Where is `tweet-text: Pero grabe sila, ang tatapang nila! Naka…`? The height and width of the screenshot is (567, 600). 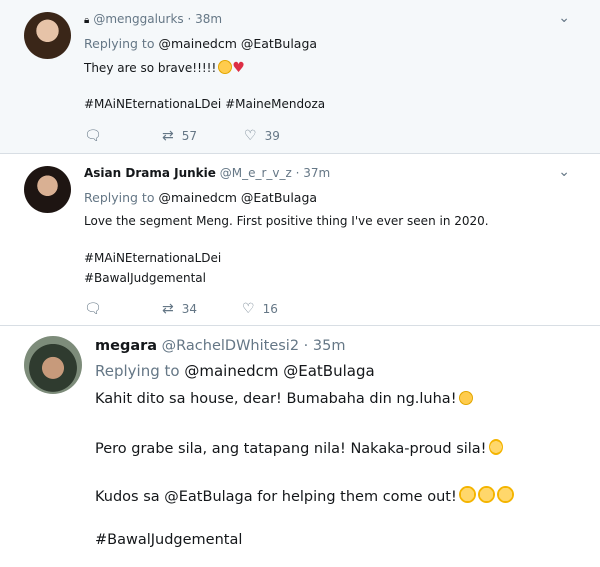 tweet-text: Pero grabe sila, ang tatapang nila! Naka… is located at coordinates (299, 448).